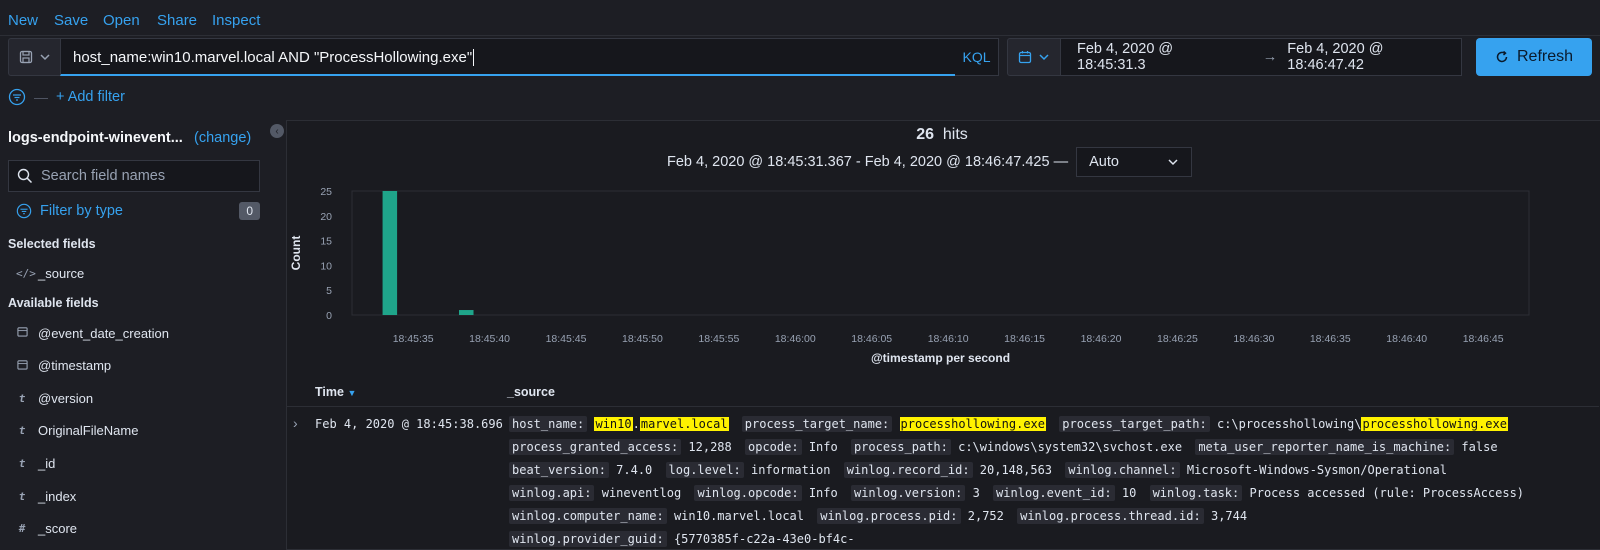 Image resolution: width=1600 pixels, height=550 pixels. What do you see at coordinates (738, 516) in the screenshot?
I see `source-field-value: win10.marvel.local` at bounding box center [738, 516].